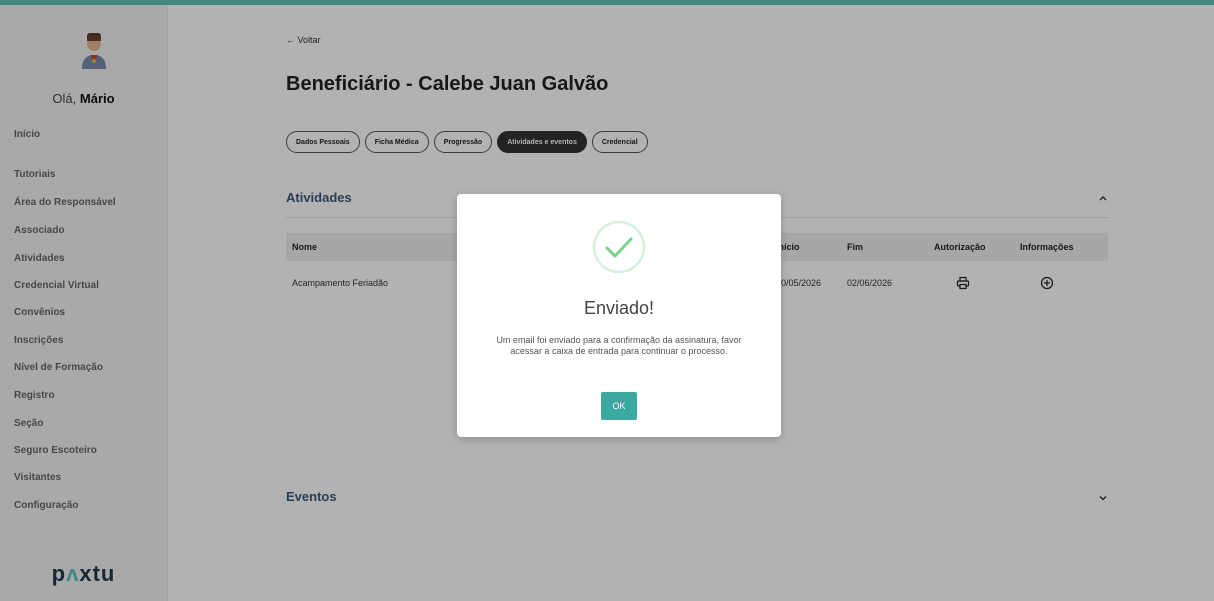 The image size is (1214, 601). What do you see at coordinates (619, 247) in the screenshot?
I see `check-circle-icon` at bounding box center [619, 247].